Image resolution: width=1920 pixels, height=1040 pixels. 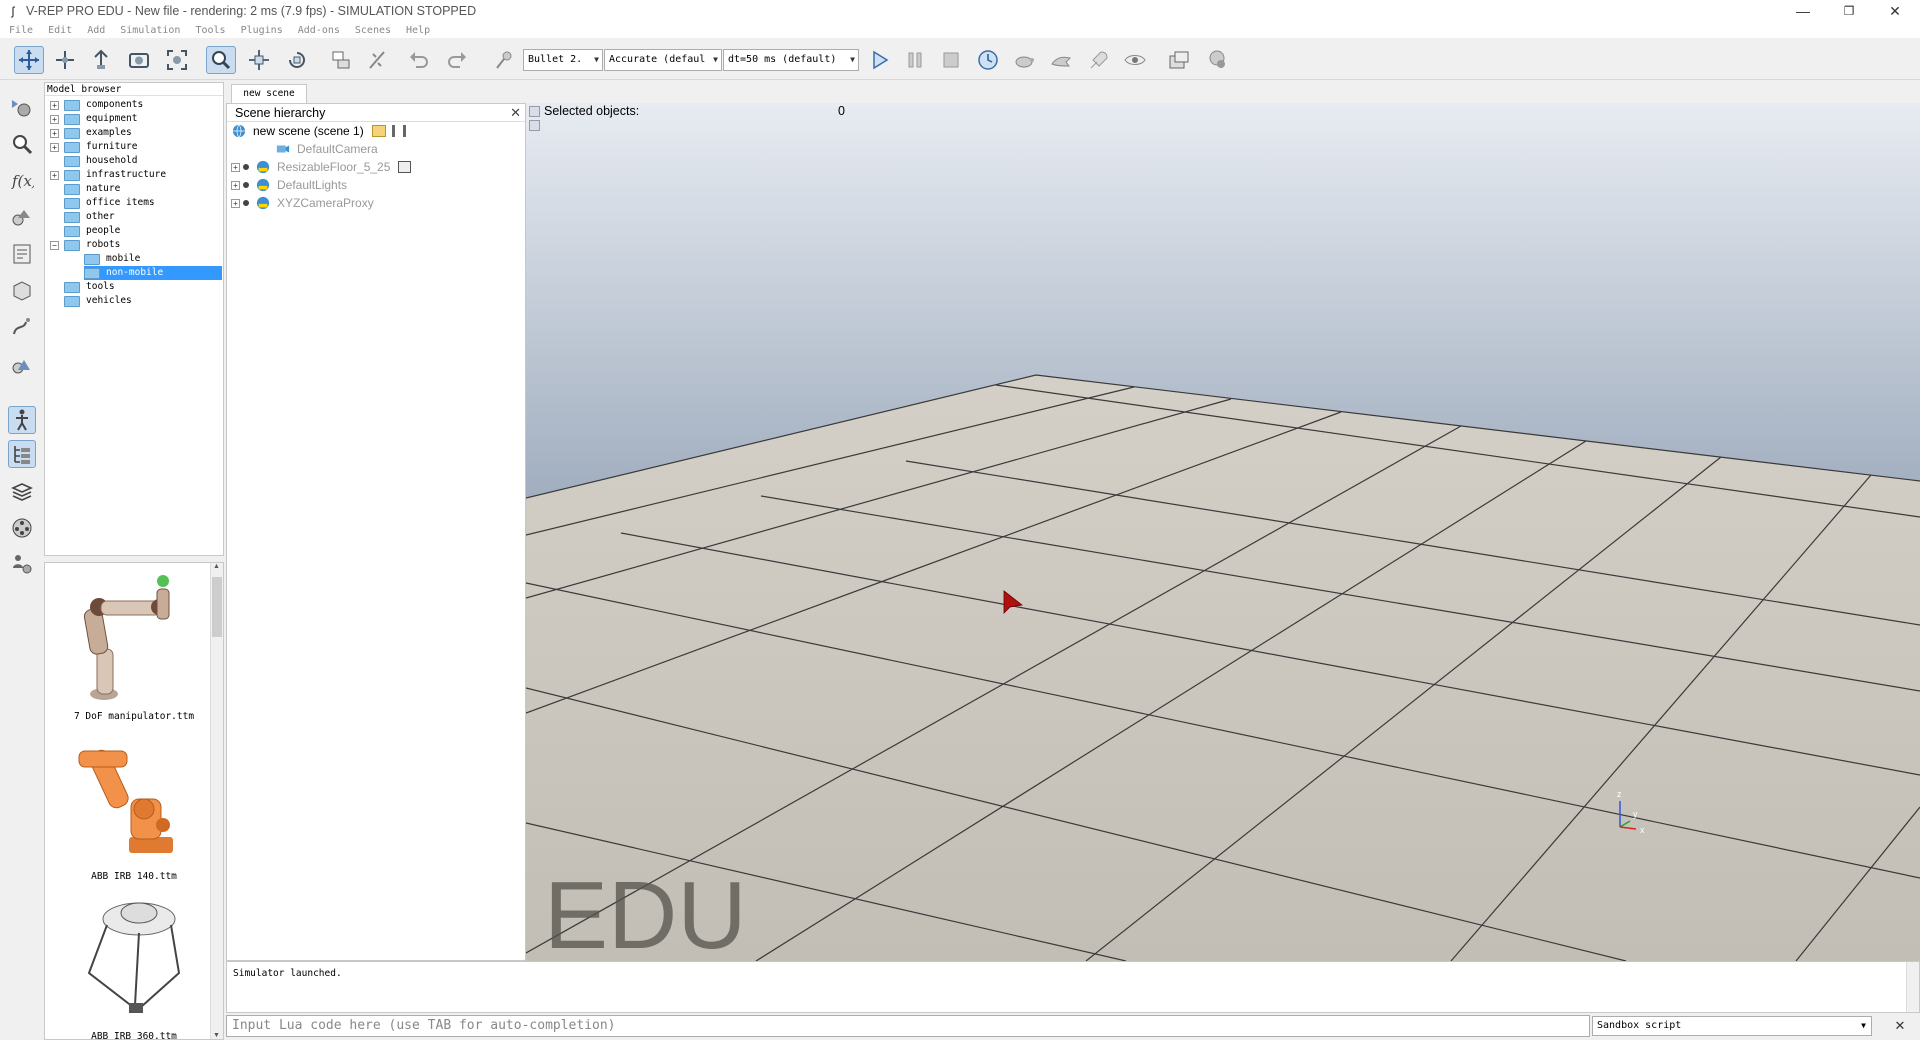 What do you see at coordinates (221, 60) in the screenshot?
I see `click-select-icon` at bounding box center [221, 60].